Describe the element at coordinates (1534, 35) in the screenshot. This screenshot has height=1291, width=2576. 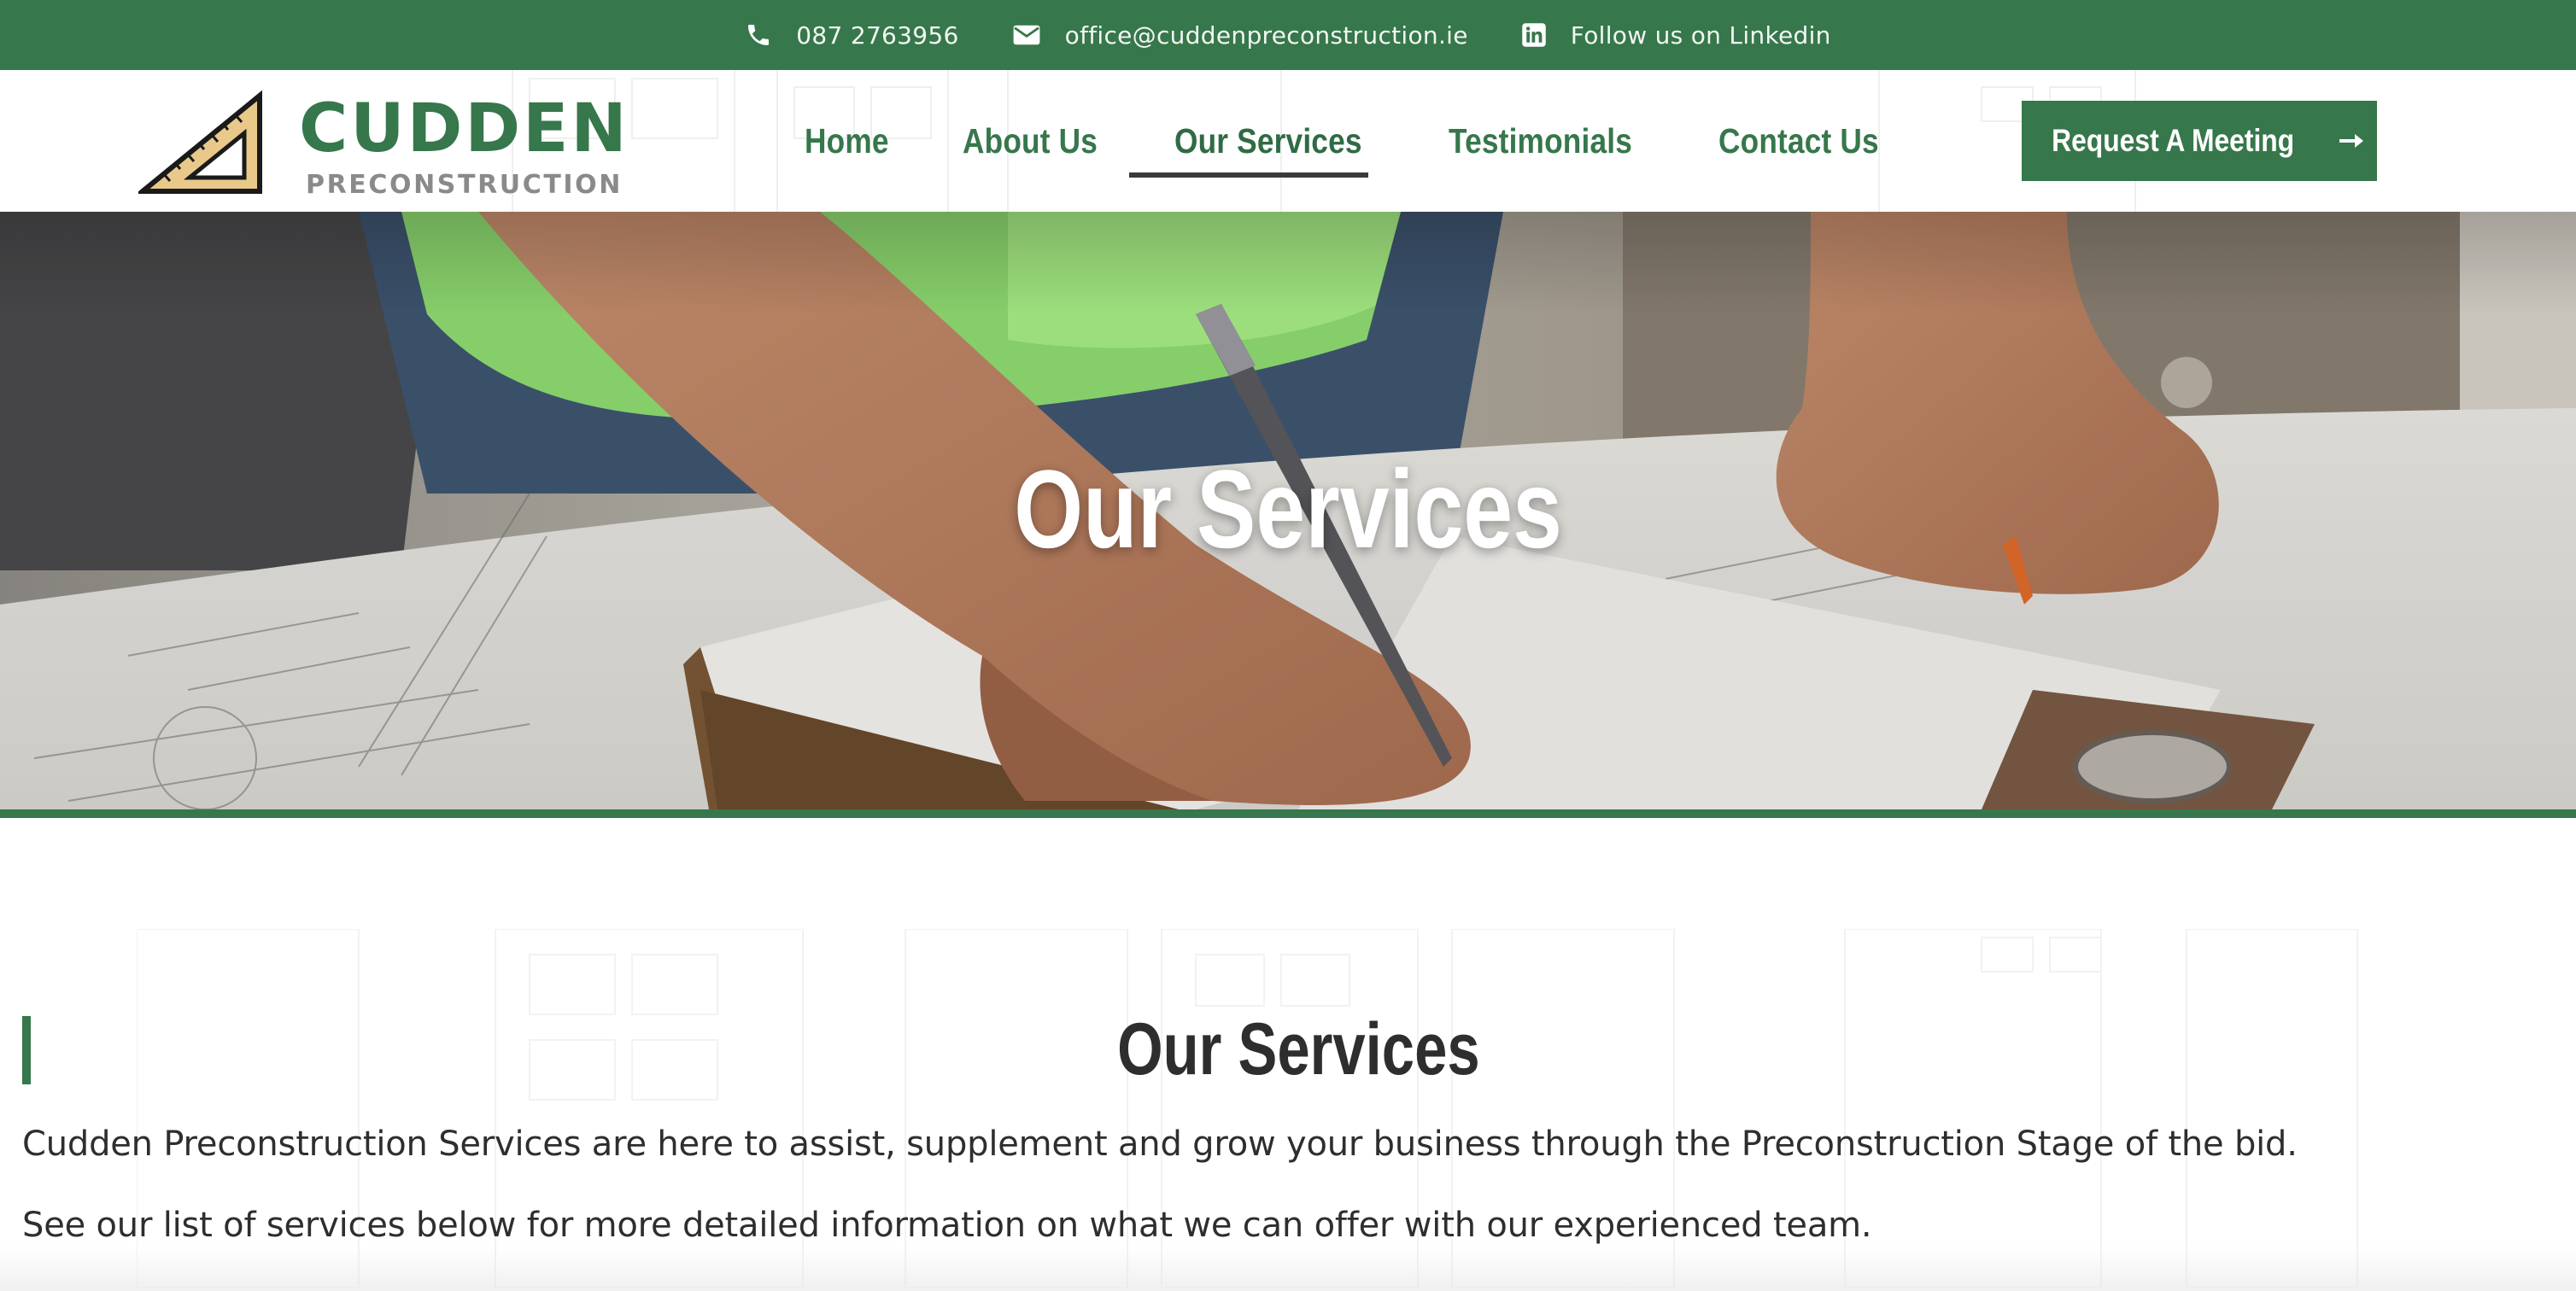
I see `linkedin-icon` at that location.